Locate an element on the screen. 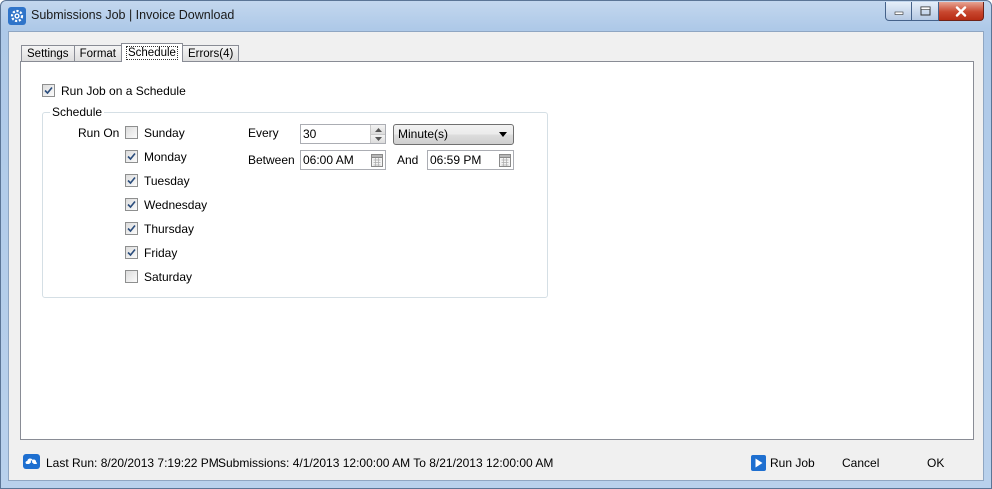 The width and height of the screenshot is (992, 489). tab-format-label: Format is located at coordinates (97, 54).